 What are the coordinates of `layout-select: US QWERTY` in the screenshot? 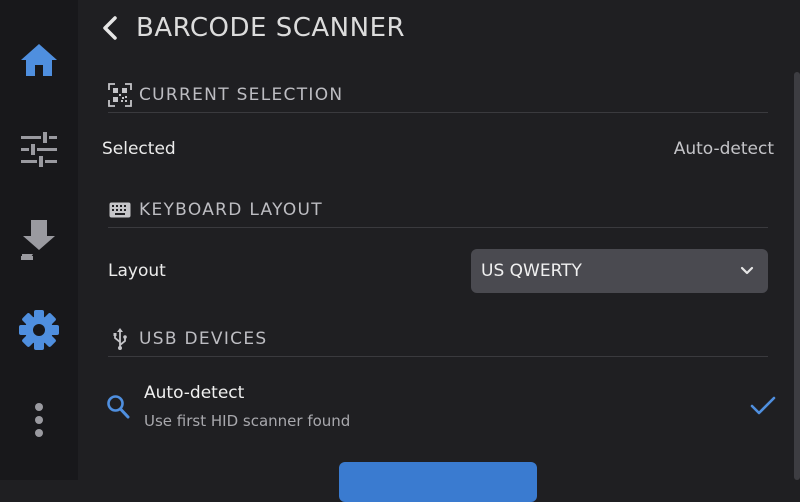 It's located at (619, 271).